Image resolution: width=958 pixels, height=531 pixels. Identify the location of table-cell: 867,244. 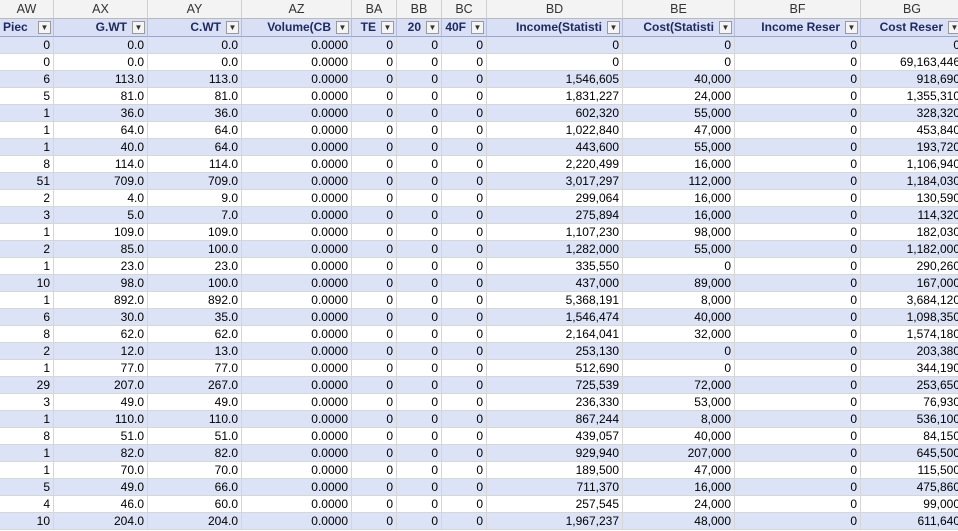
(555, 419).